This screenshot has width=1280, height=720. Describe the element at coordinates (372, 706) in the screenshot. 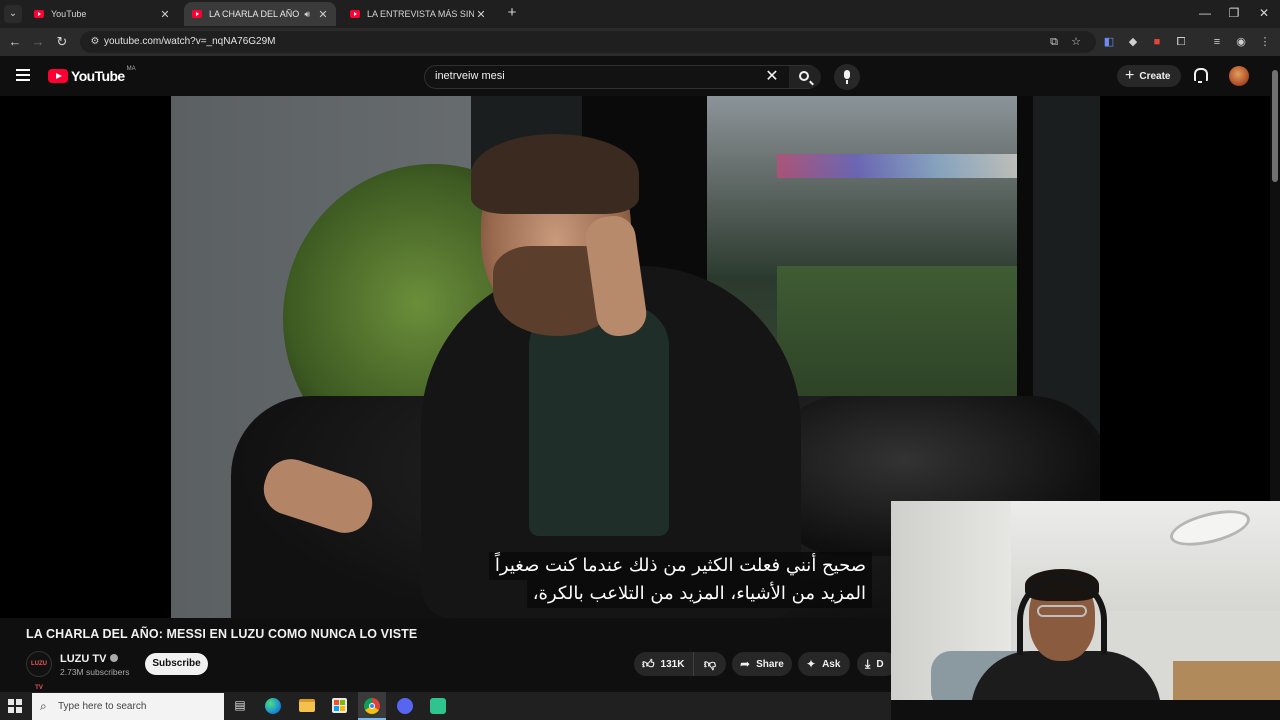

I see `chrome-browser-icon` at that location.